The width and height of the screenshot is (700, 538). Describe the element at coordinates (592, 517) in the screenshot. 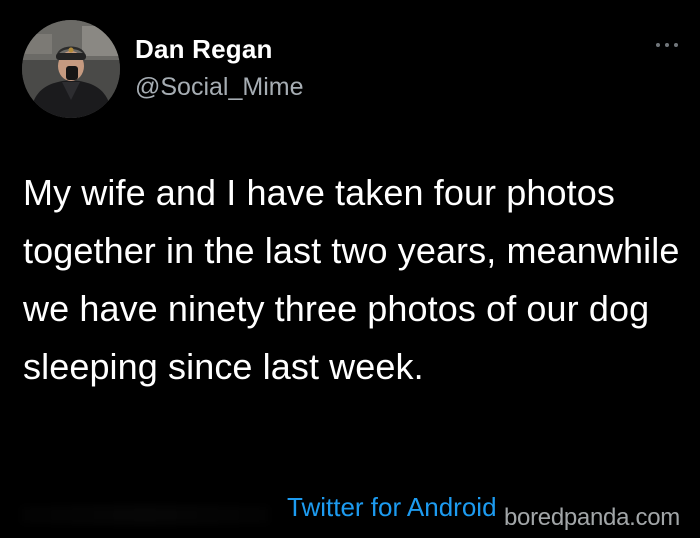

I see `watermark: boredpanda.com` at that location.